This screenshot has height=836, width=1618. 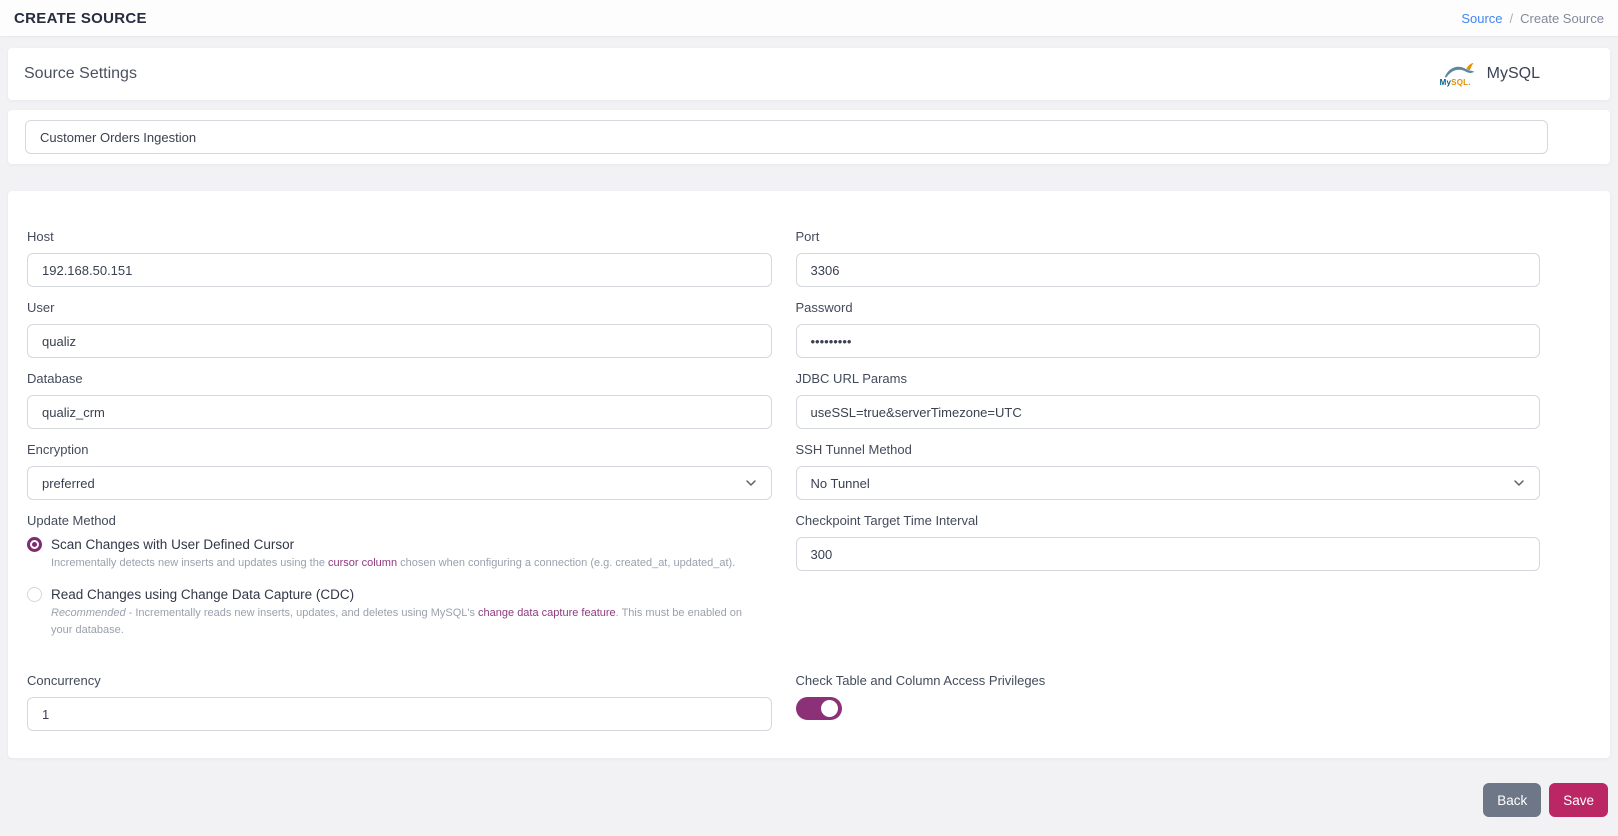 What do you see at coordinates (887, 520) in the screenshot?
I see `checkpoint-label: Checkpoint Target Time Interval` at bounding box center [887, 520].